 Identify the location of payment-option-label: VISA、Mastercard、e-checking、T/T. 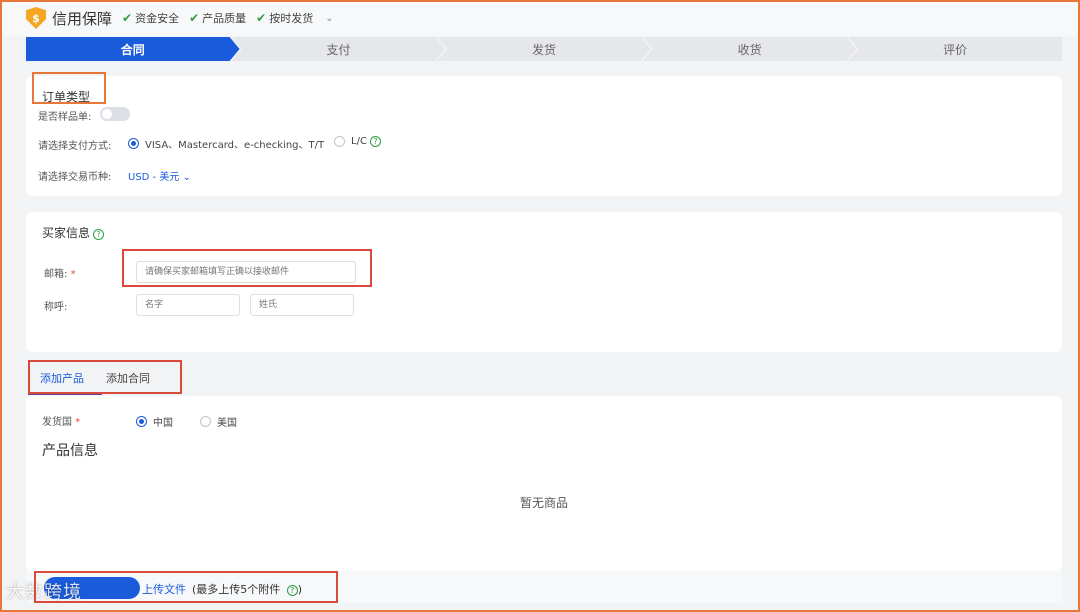
(235, 145).